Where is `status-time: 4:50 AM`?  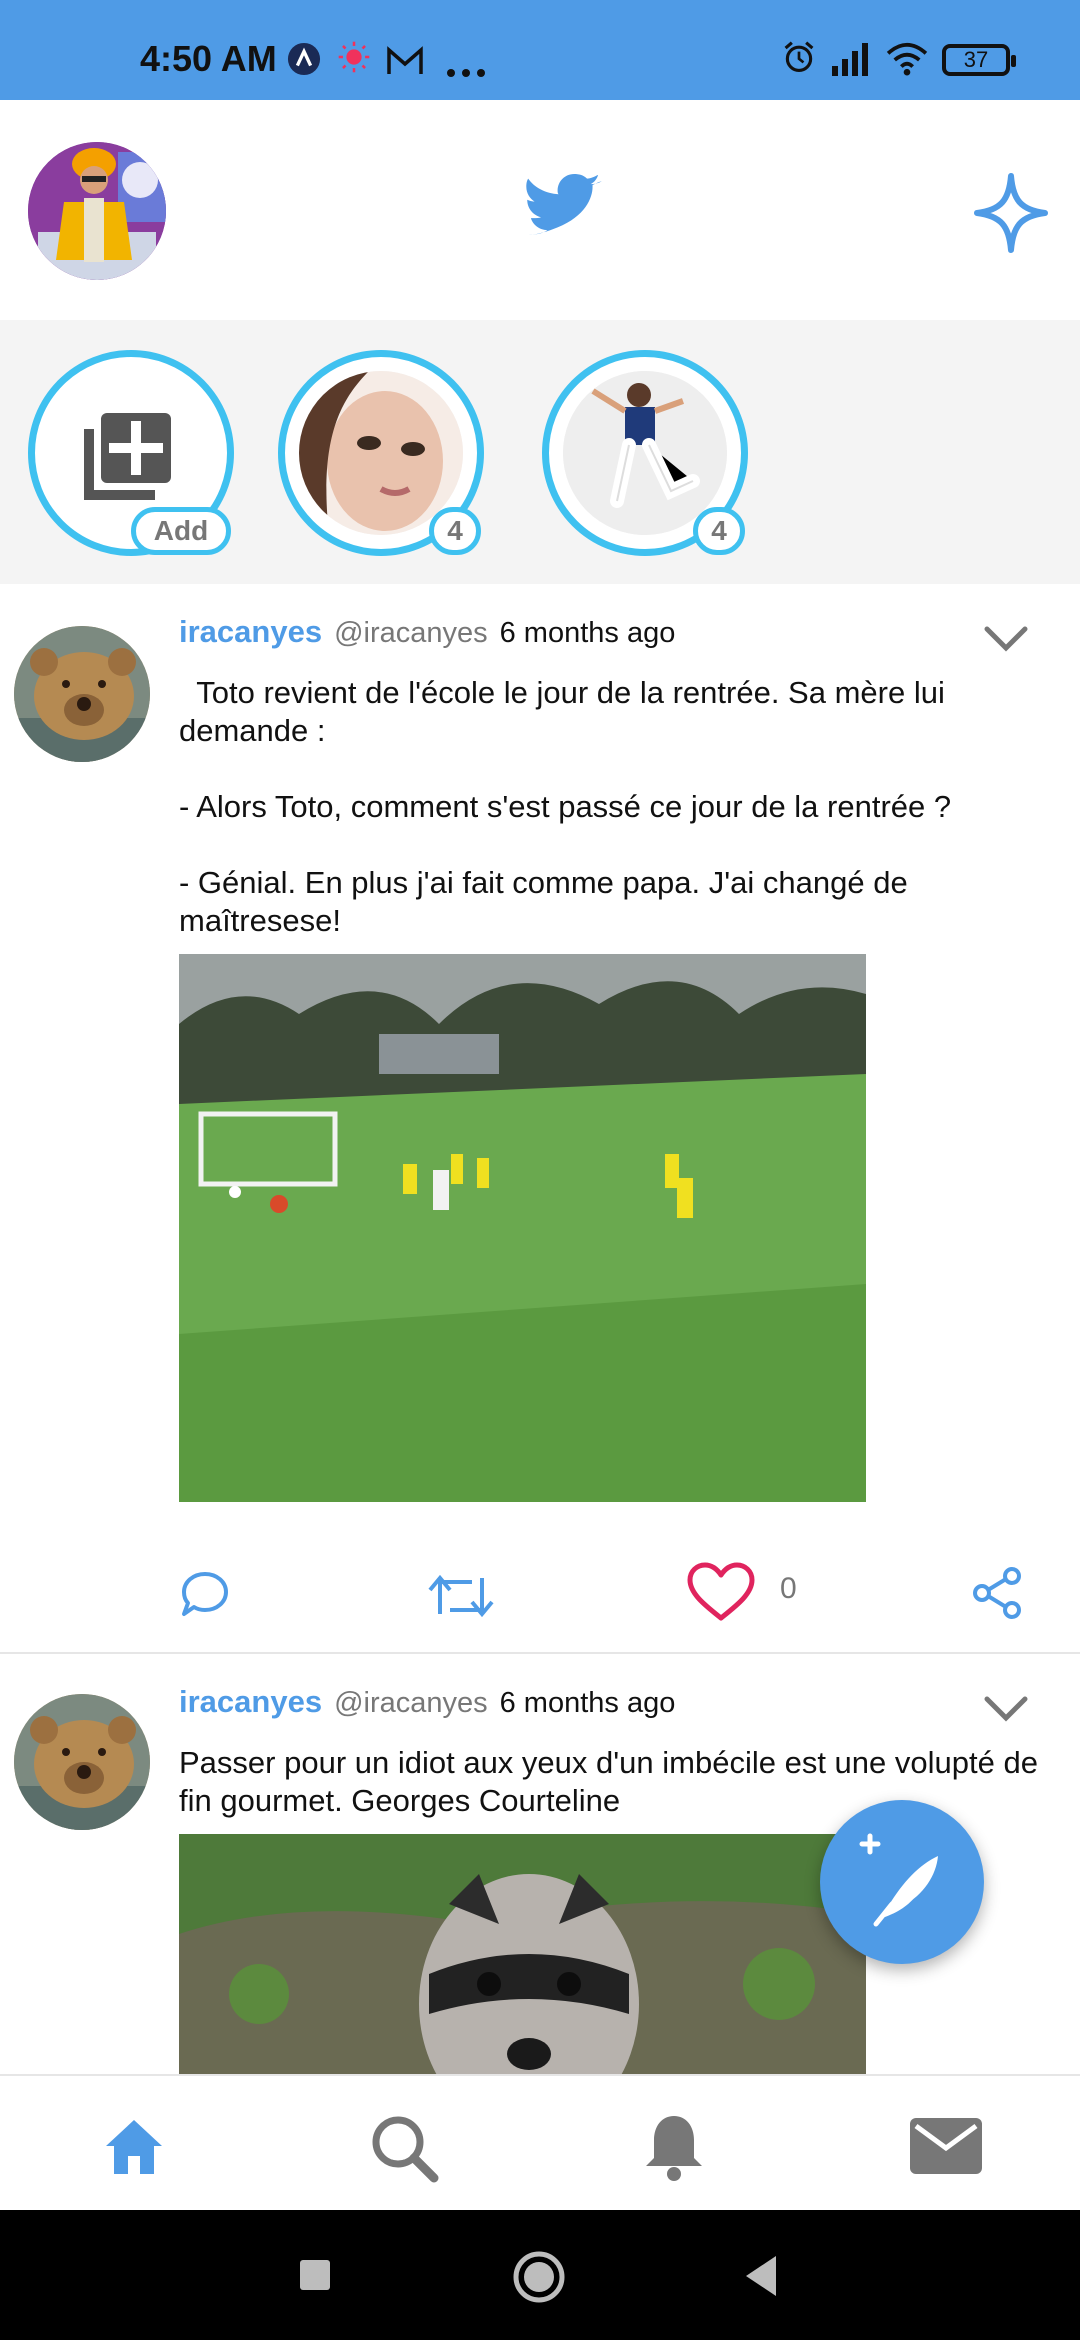
status-time: 4:50 AM is located at coordinates (208, 58).